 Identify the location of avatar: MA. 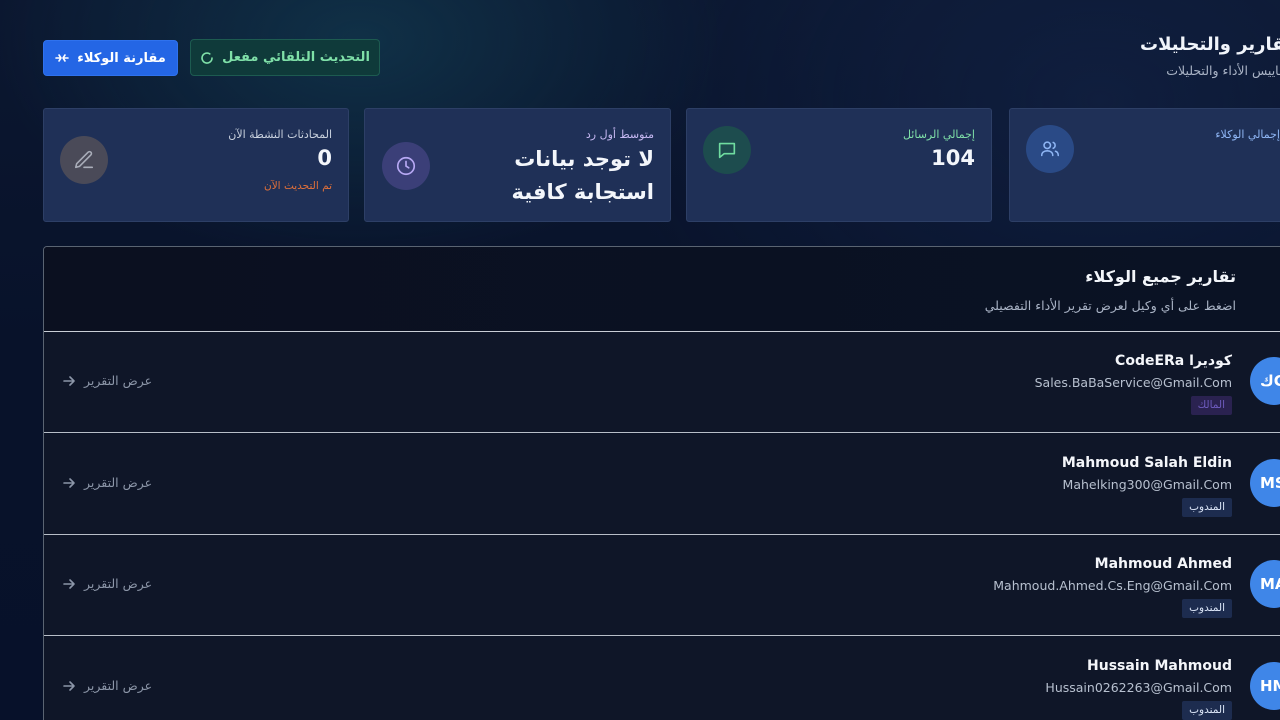
(1265, 584).